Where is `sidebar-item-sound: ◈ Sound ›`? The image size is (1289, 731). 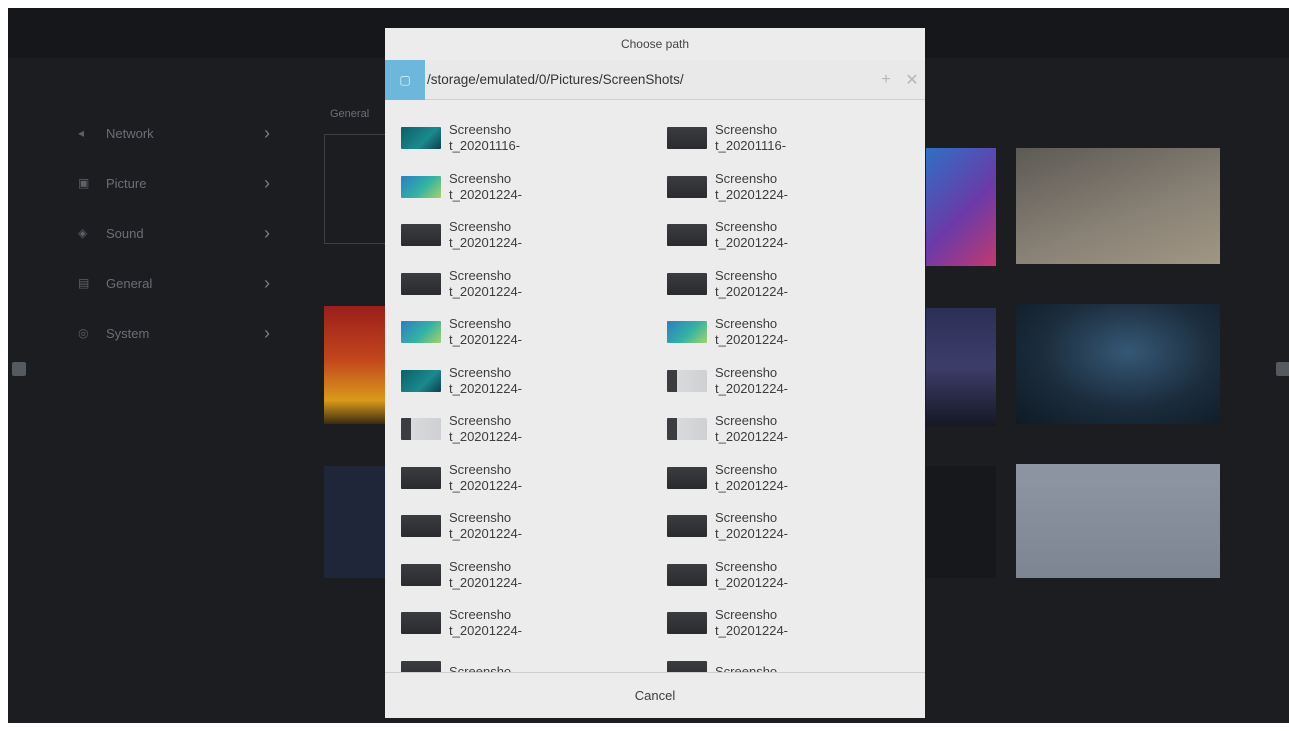
sidebar-item-sound: ◈ Sound › is located at coordinates (183, 233).